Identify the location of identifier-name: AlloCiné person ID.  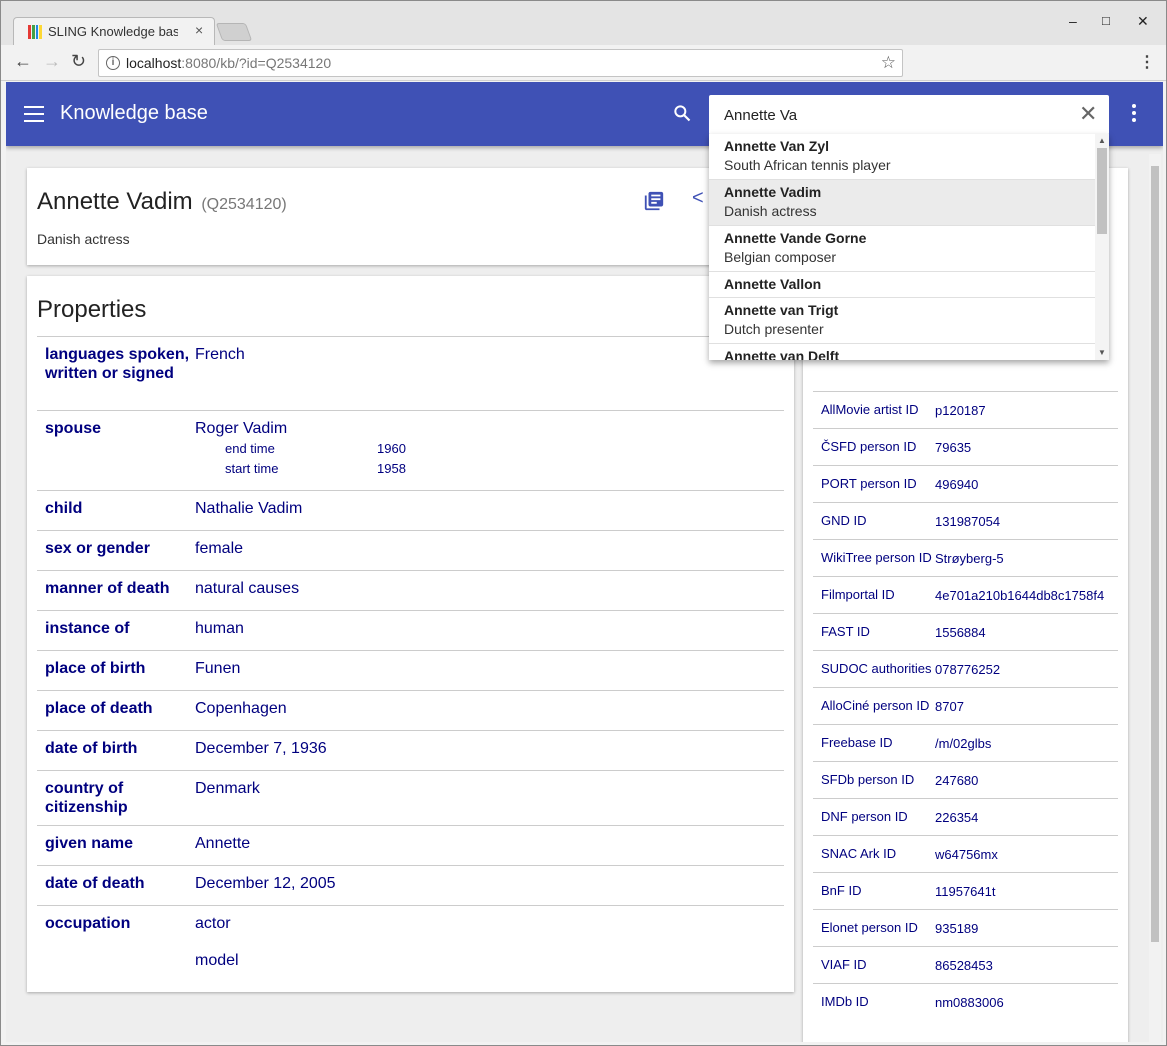
(874, 706).